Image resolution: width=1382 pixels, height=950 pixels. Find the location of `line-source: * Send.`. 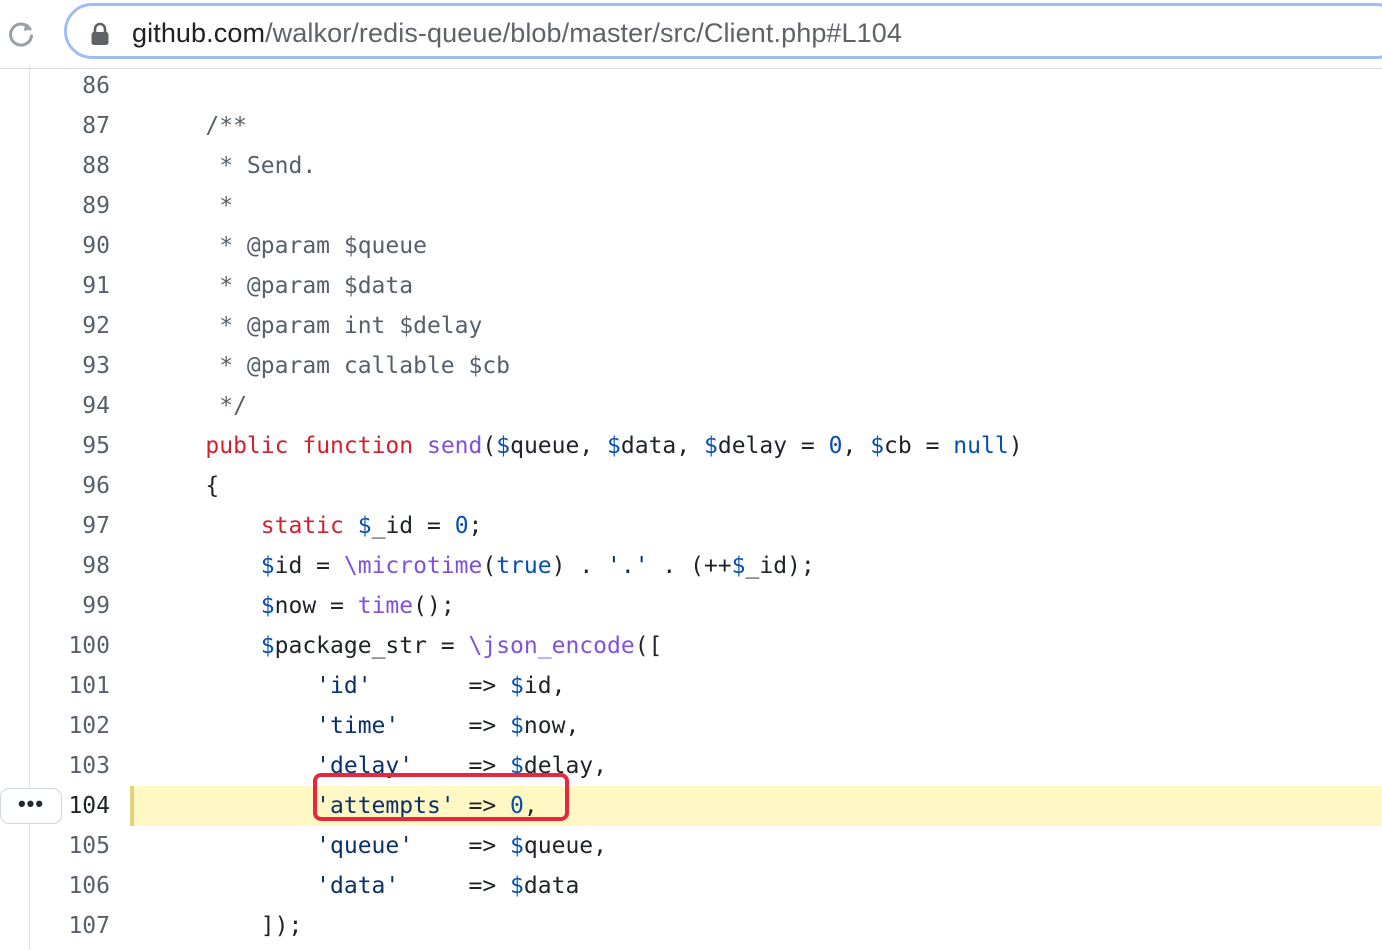

line-source: * Send. is located at coordinates (233, 166).